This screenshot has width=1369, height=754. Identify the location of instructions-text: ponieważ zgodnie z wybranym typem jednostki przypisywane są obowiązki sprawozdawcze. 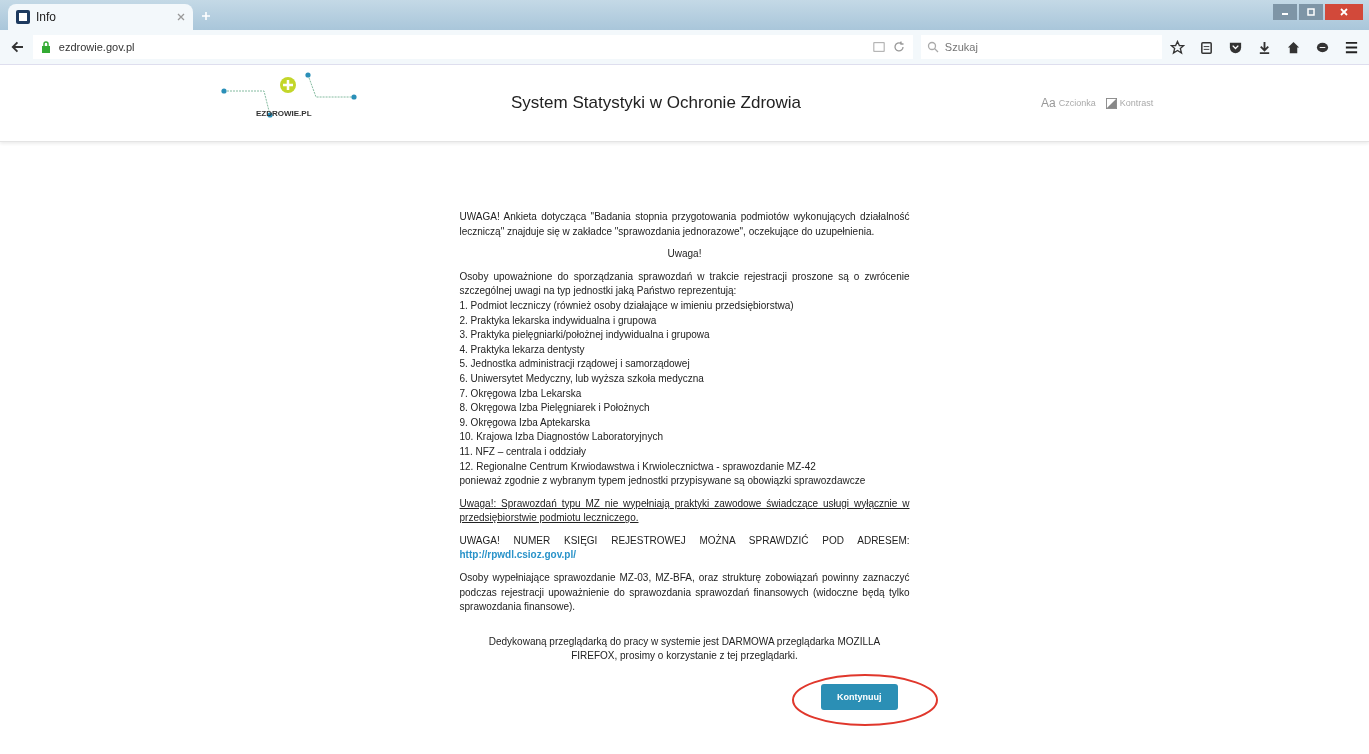
(663, 481).